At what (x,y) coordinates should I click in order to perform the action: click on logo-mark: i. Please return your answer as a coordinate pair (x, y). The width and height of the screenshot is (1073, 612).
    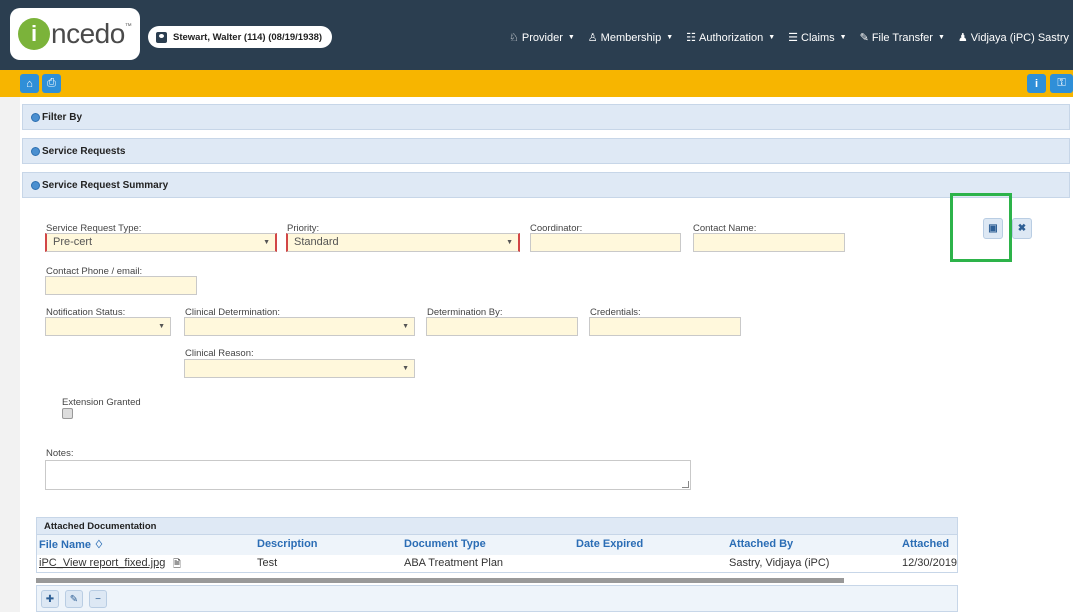
    Looking at the image, I should click on (34, 34).